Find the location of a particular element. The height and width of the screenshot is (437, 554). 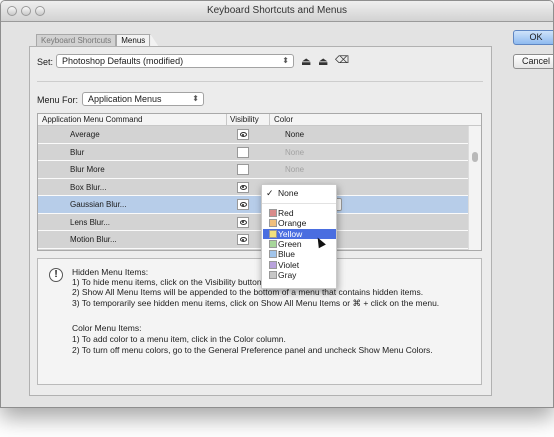

color-option-violet: Violet is located at coordinates (299, 265).